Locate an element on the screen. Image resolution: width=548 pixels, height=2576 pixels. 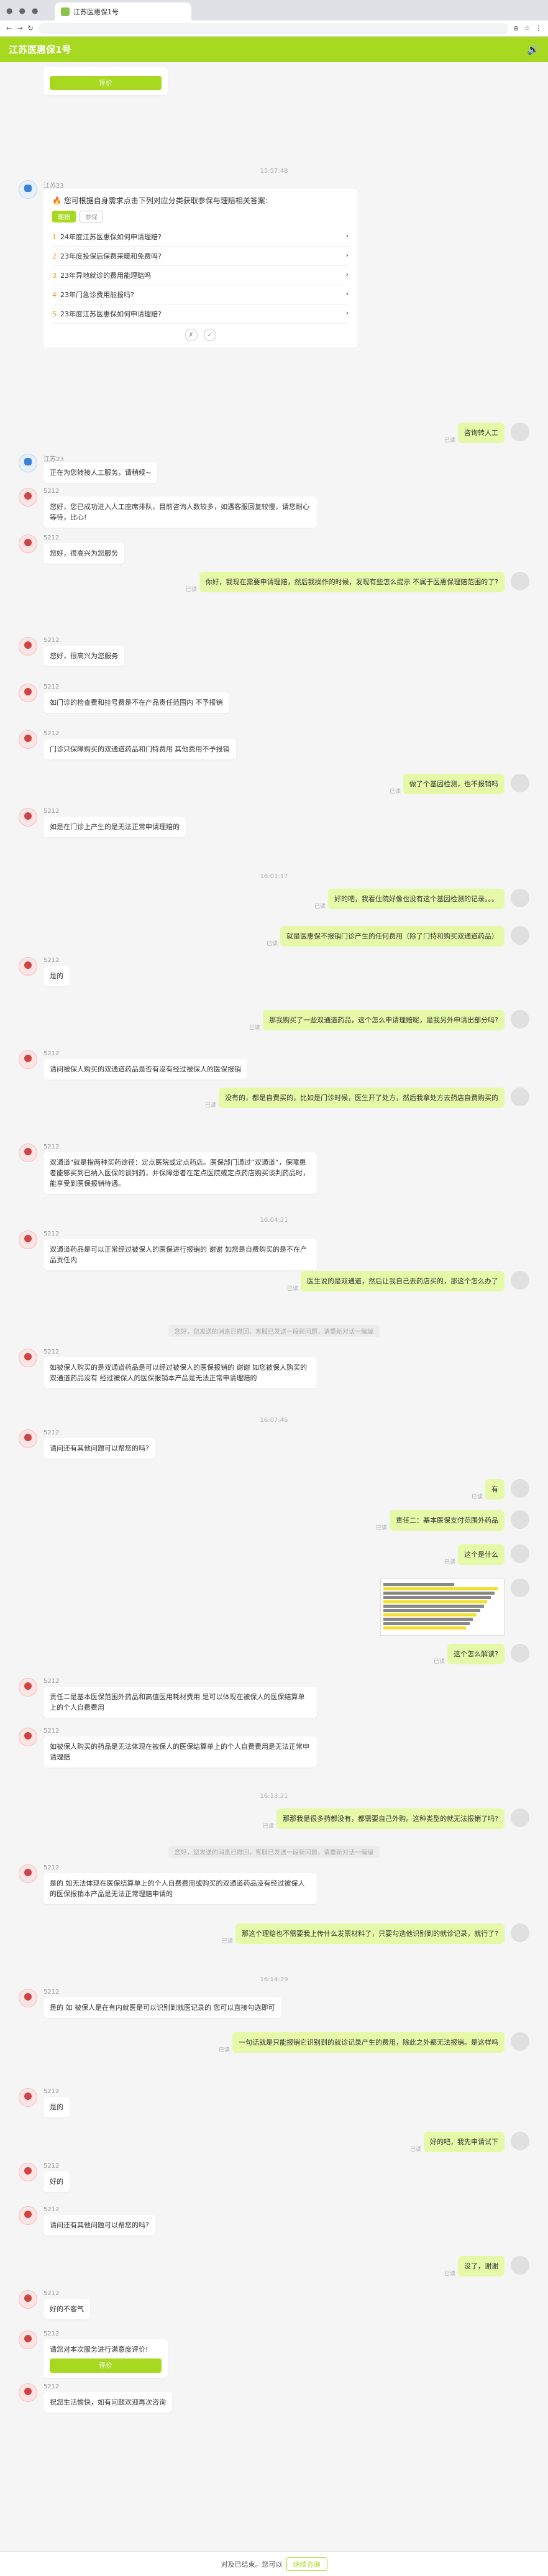
agent-bubble: 请问还有其他问题可以帮您的吗? is located at coordinates (99, 1448).